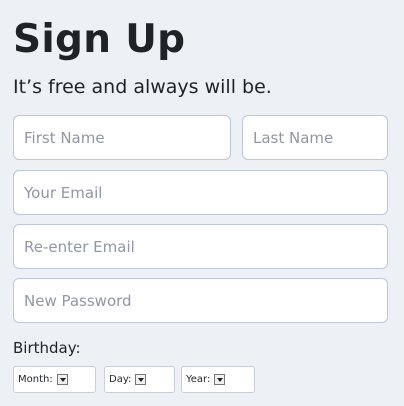  I want to click on birth-year-select: Year:, so click(218, 379).